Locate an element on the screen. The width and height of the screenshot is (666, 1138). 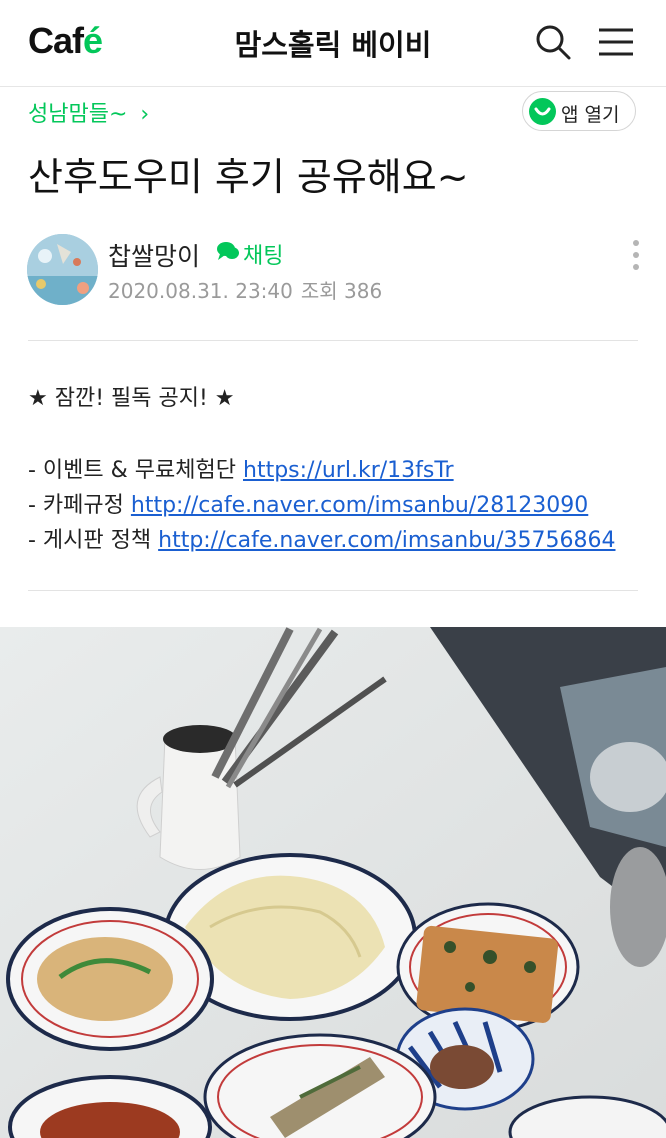
more-options-icon is located at coordinates (636, 255).